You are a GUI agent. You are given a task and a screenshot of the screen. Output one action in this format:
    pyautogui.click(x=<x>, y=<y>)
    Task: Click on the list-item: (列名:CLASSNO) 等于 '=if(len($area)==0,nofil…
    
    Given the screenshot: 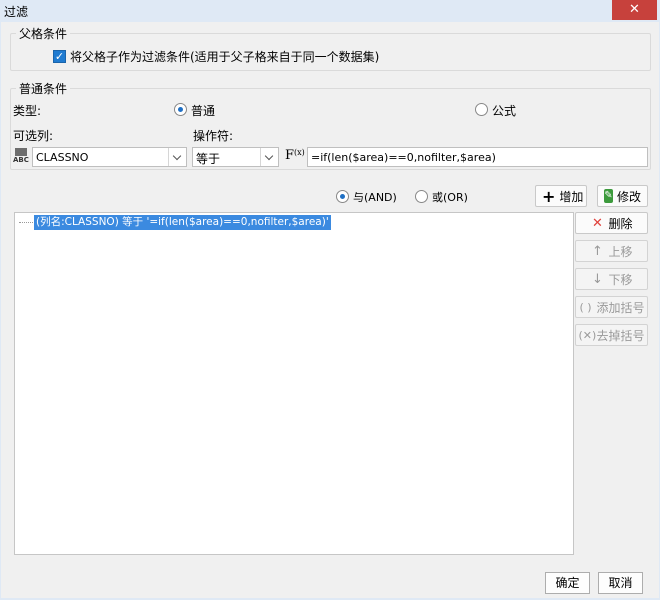 What is the action you would take?
    pyautogui.click(x=182, y=222)
    